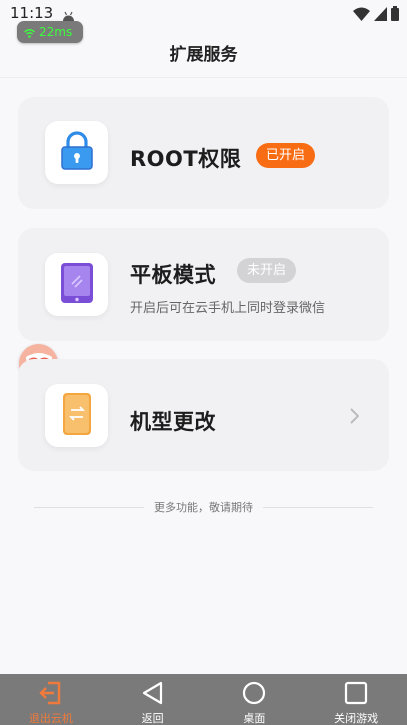 This screenshot has width=407, height=725. Describe the element at coordinates (203, 55) in the screenshot. I see `page-title: 扩展服务` at that location.